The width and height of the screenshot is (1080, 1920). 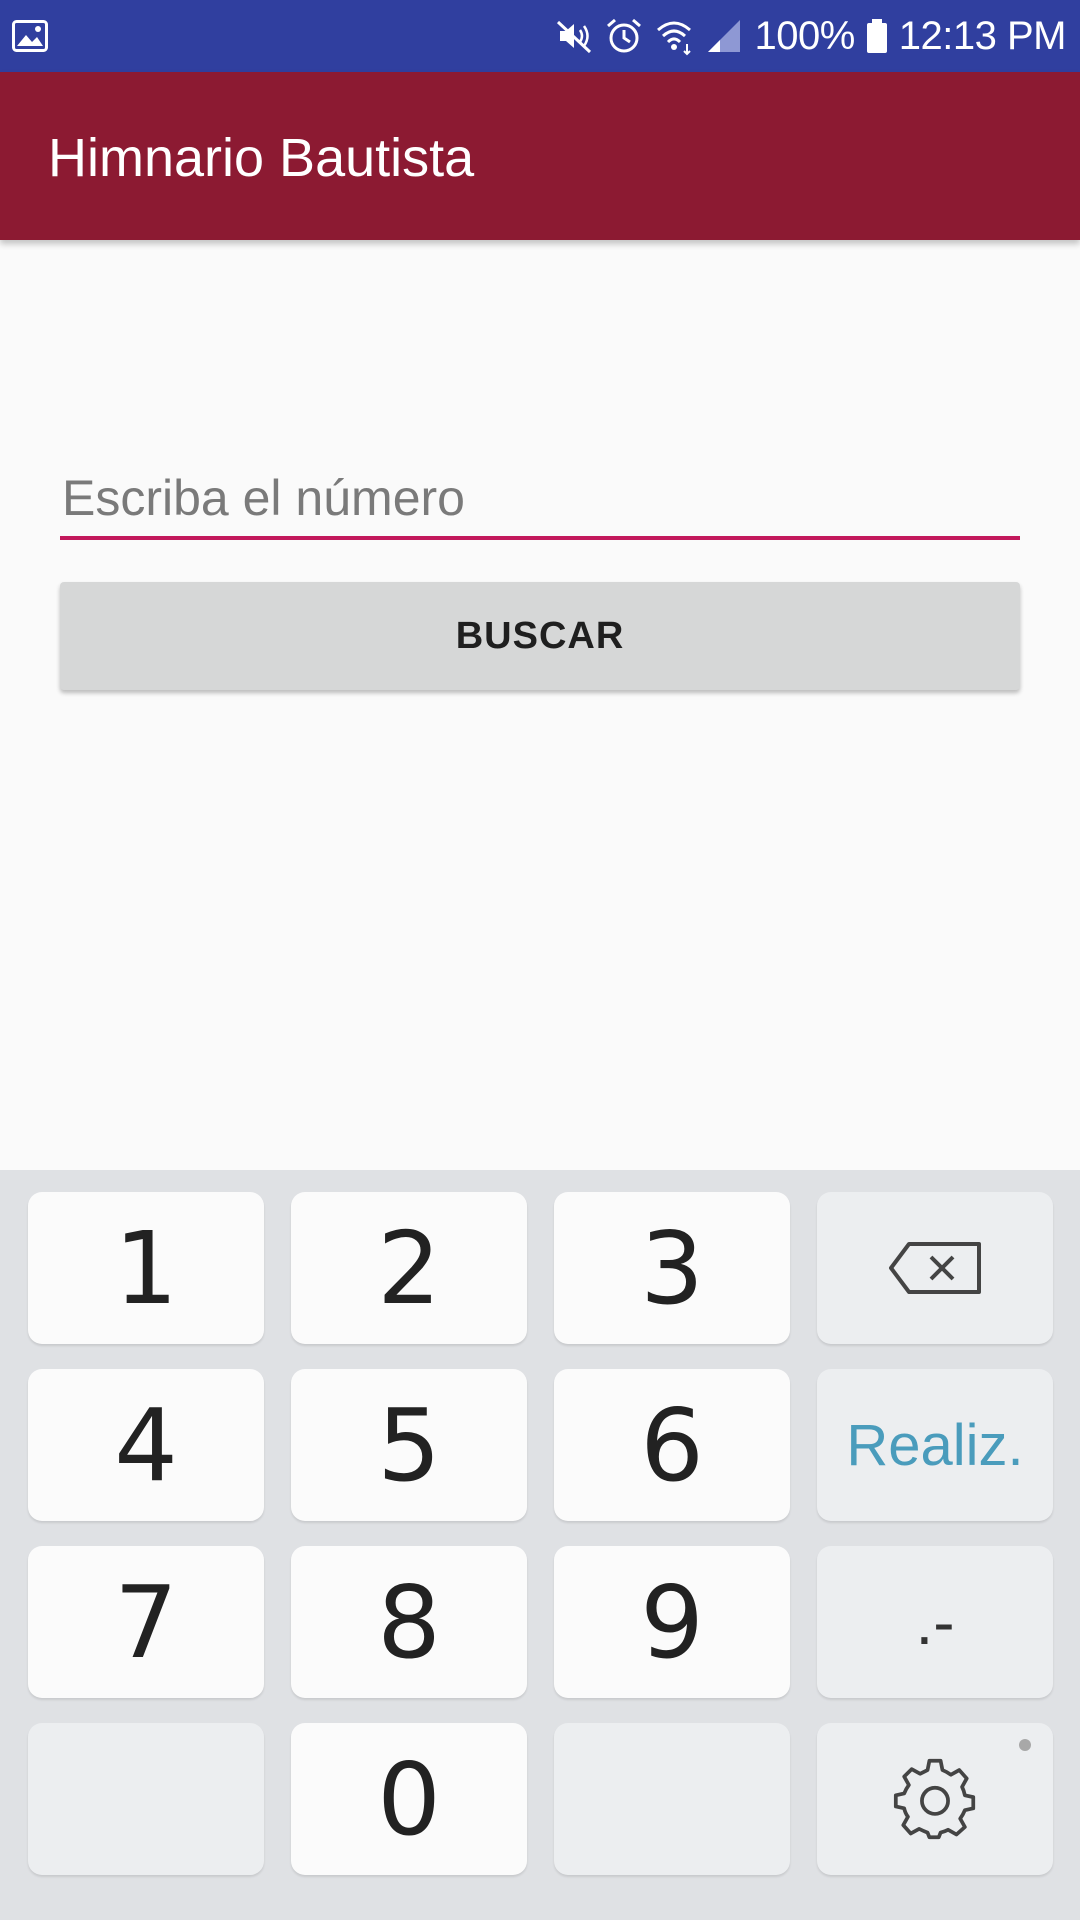 I want to click on backspace-key, so click(x=935, y=1268).